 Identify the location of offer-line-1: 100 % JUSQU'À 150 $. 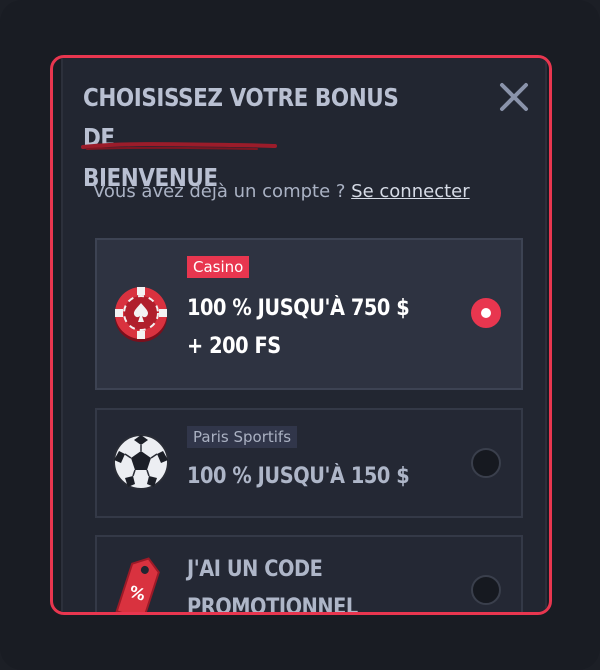
(298, 476).